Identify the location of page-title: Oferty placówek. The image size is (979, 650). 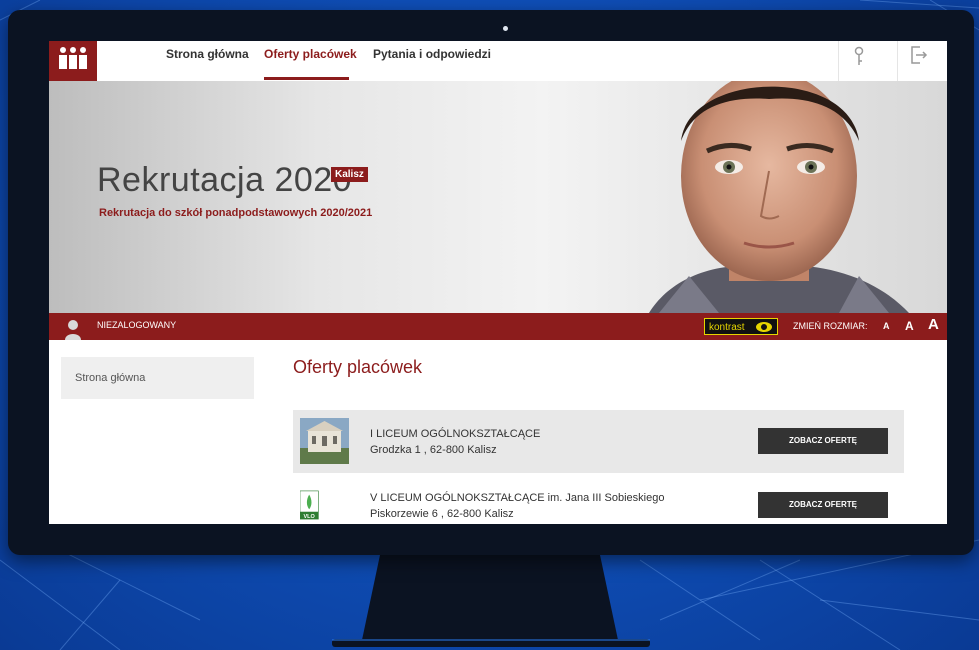
(358, 367).